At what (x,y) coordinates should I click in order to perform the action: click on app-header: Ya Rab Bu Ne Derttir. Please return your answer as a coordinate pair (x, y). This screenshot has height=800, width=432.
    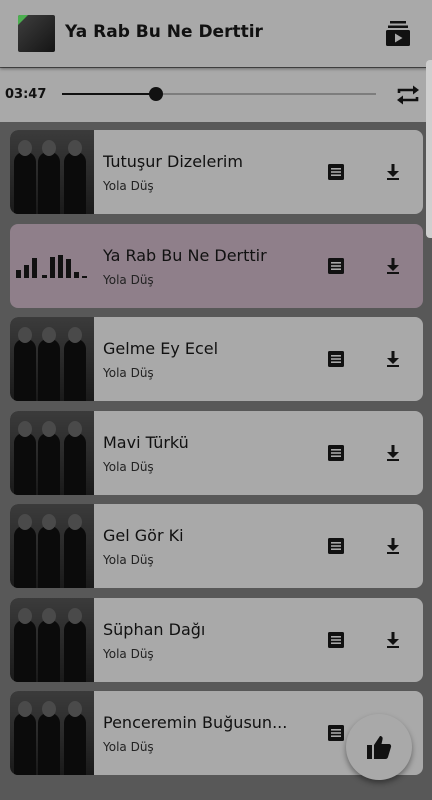
    Looking at the image, I should click on (216, 33).